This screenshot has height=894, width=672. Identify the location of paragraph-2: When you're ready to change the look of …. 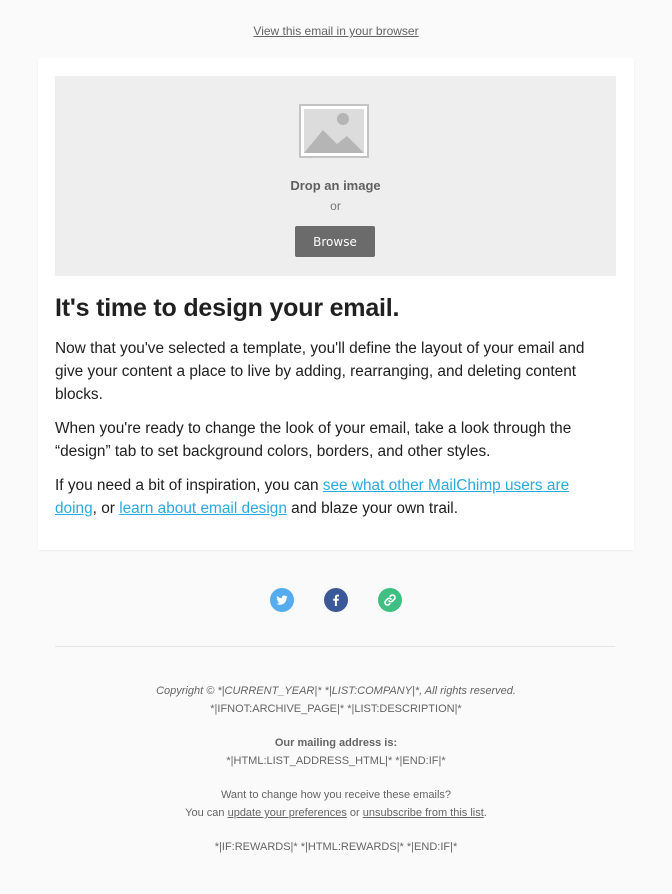
(313, 440).